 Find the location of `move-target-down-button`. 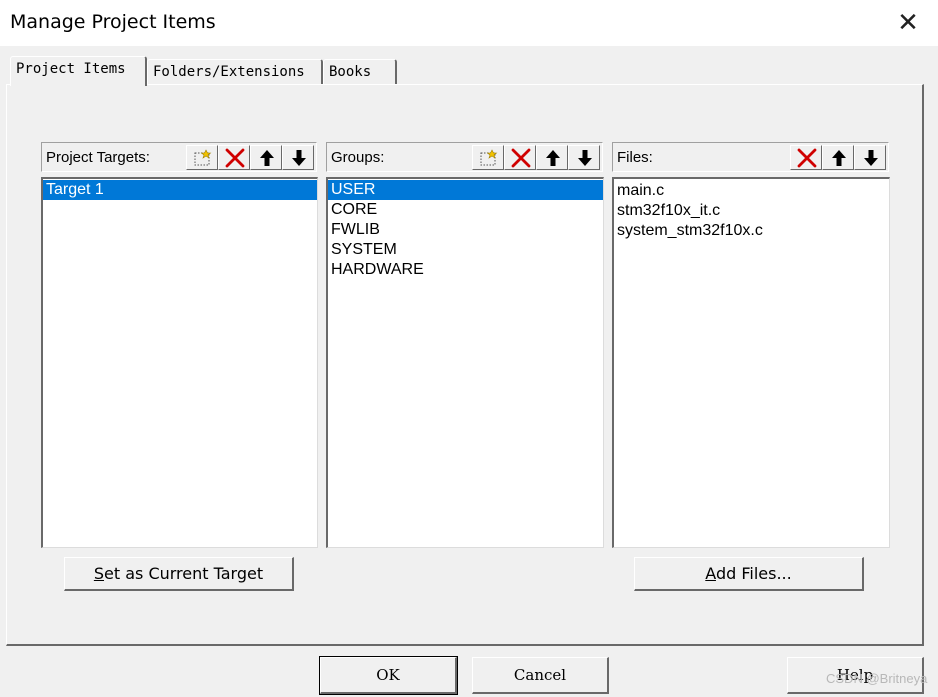

move-target-down-button is located at coordinates (298, 157).